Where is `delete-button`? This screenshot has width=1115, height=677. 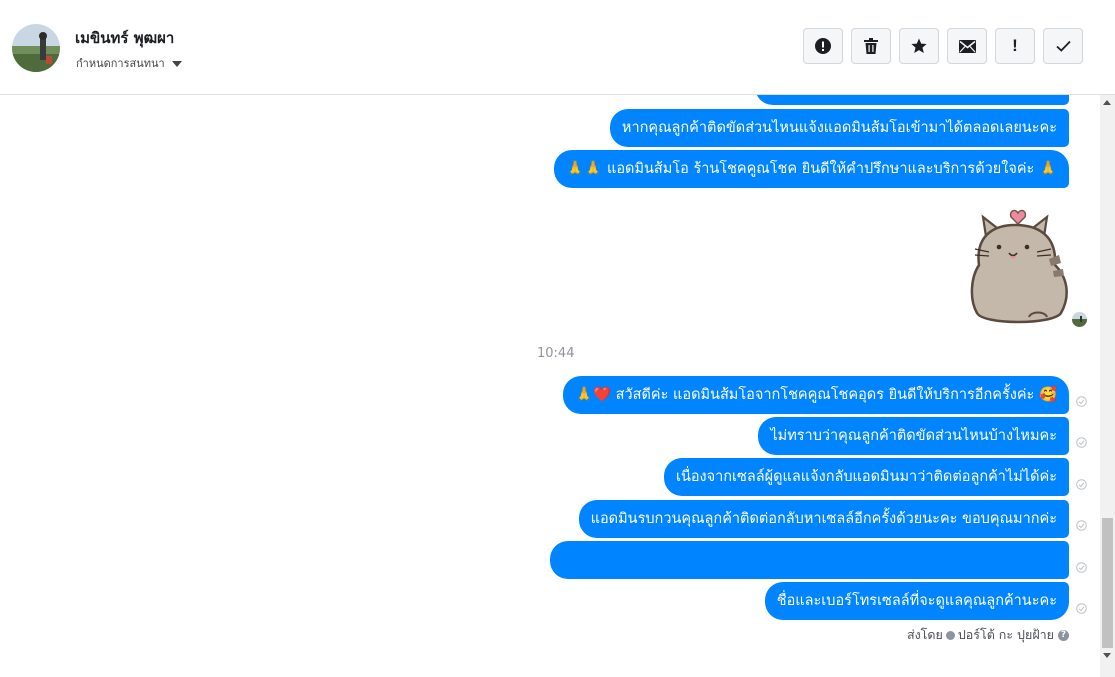 delete-button is located at coordinates (871, 46).